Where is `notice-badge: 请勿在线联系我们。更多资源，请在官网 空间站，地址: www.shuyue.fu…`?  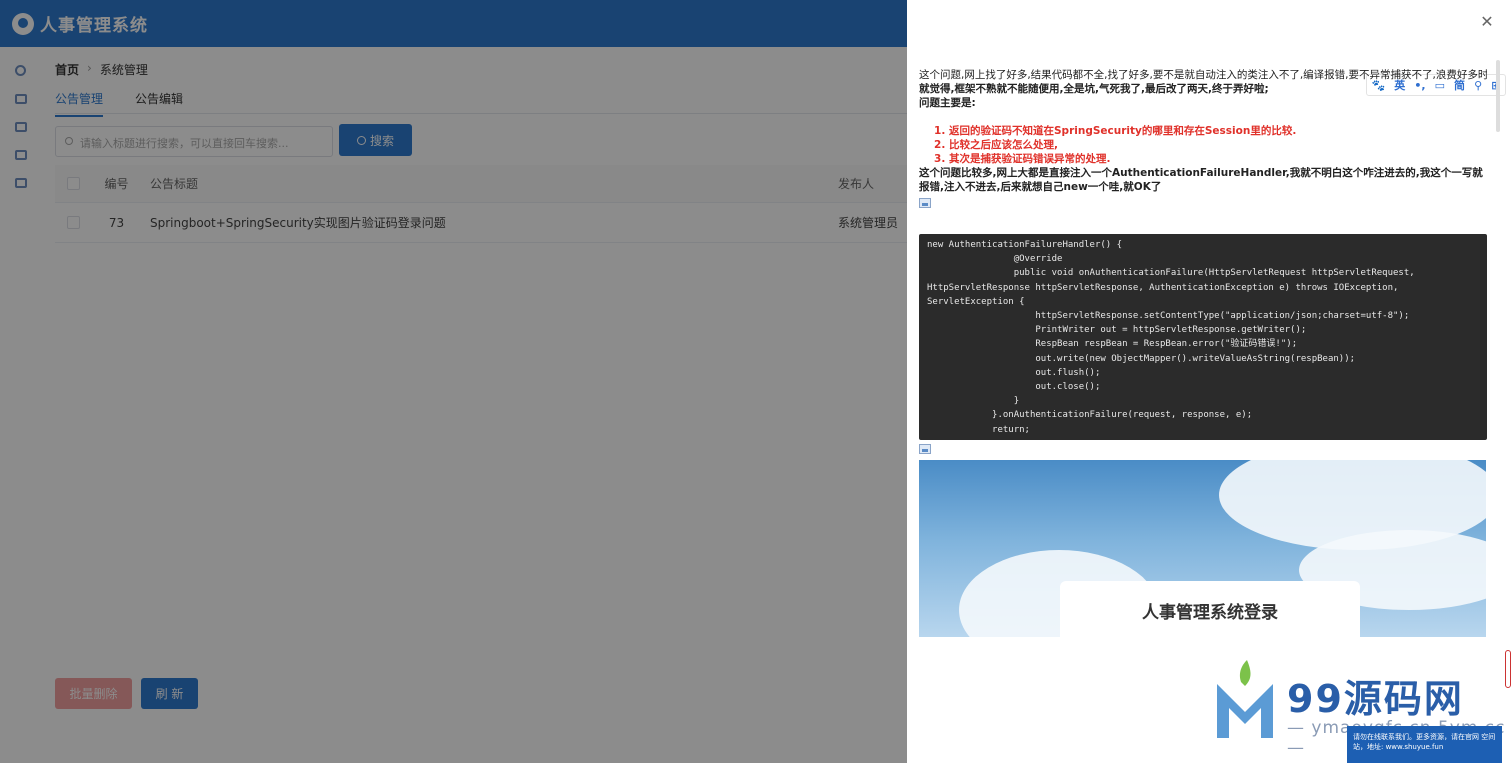
notice-badge: 请勿在线联系我们。更多资源，请在官网 空间站，地址: www.shuyue.fu… is located at coordinates (1424, 744).